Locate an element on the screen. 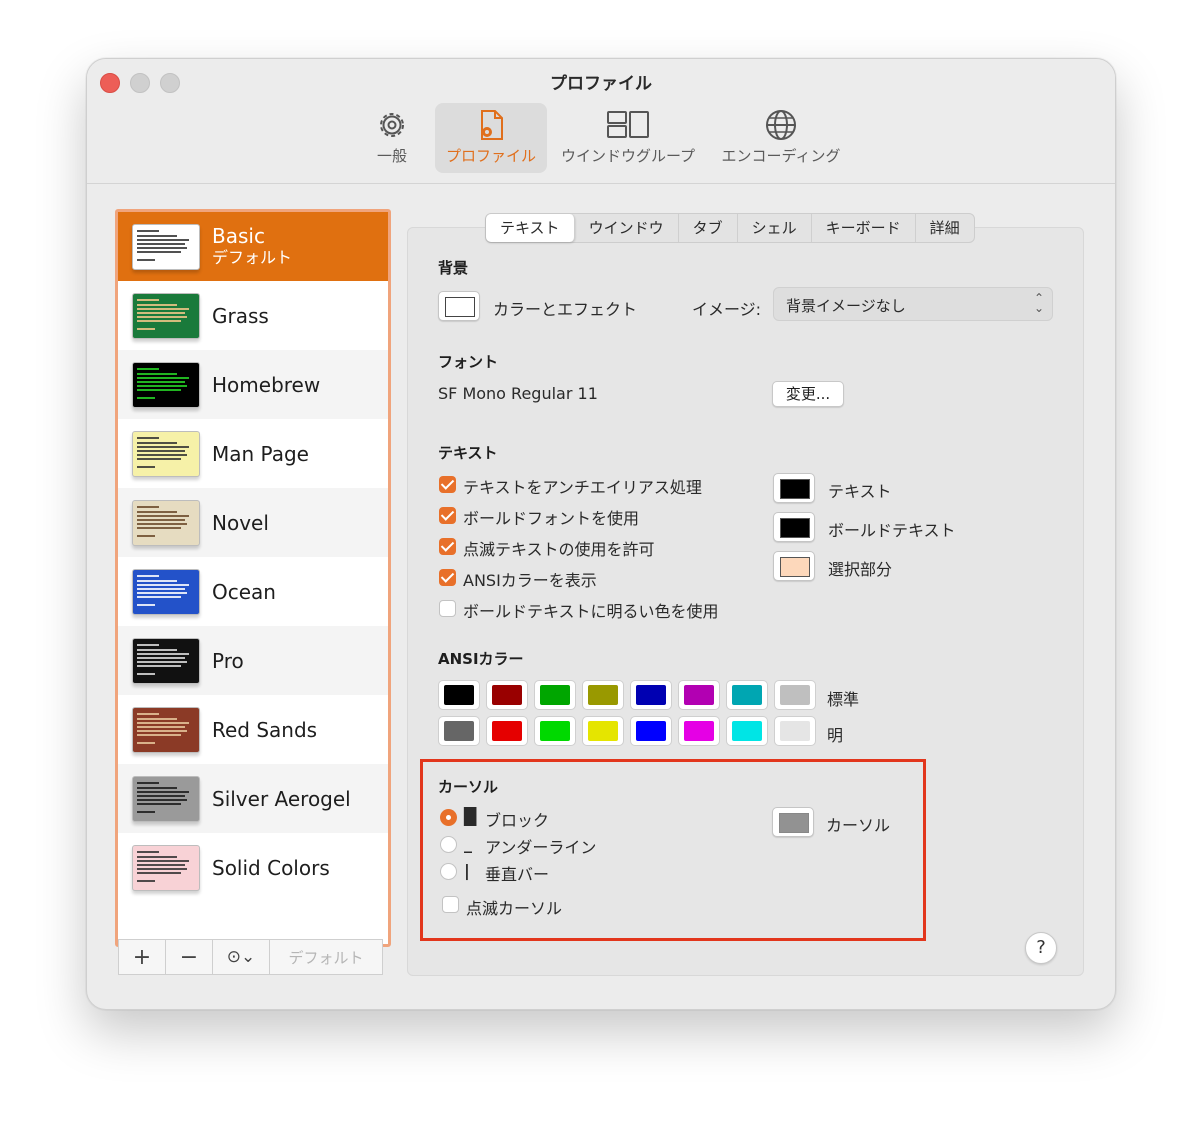  blink-cursor-checkbox is located at coordinates (450, 904).